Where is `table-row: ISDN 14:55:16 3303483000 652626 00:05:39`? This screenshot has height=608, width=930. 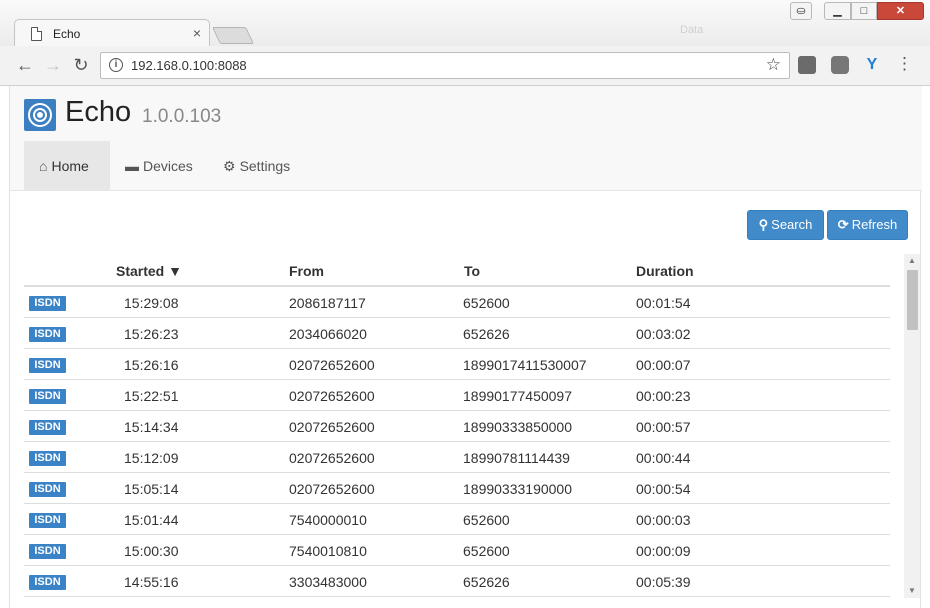 table-row: ISDN 14:55:16 3303483000 652626 00:05:39 is located at coordinates (457, 581).